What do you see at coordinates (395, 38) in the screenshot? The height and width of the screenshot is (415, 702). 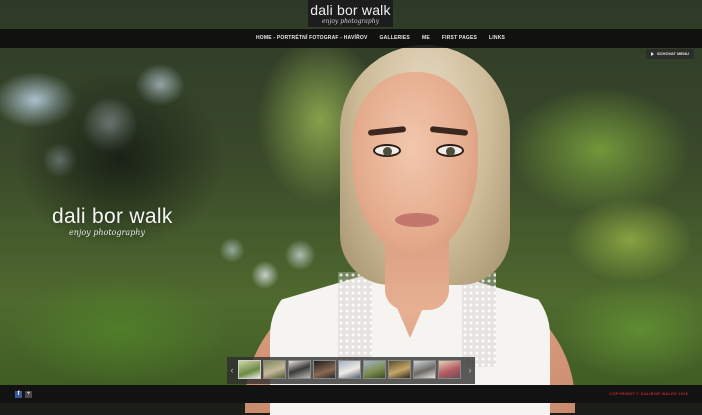 I see `nav-item-galleries: GALLERIES` at bounding box center [395, 38].